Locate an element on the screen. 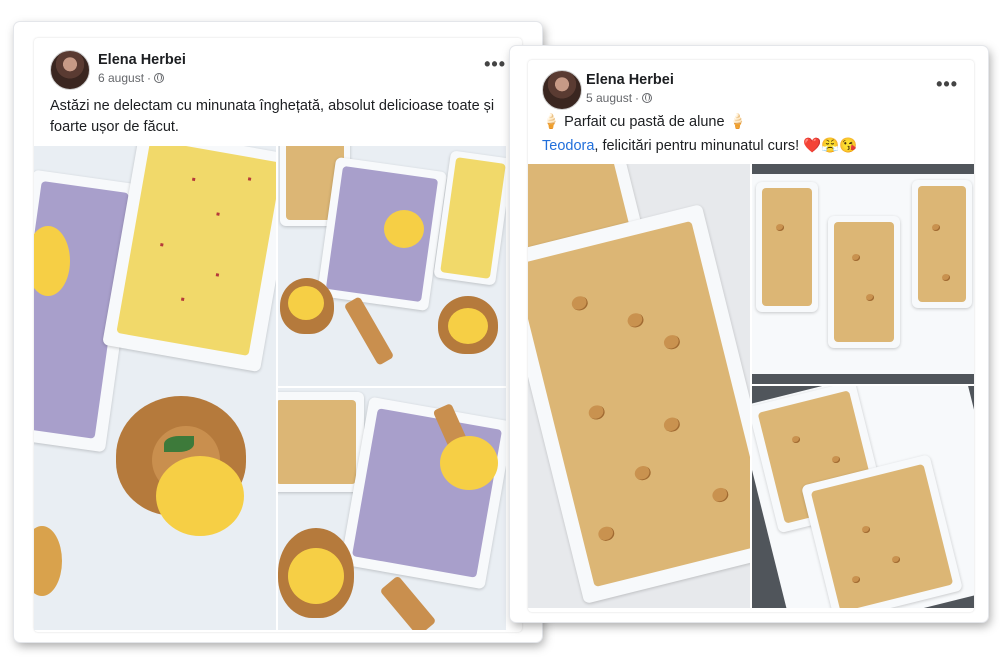 The height and width of the screenshot is (666, 1000). waffle-cone is located at coordinates (369, 331).